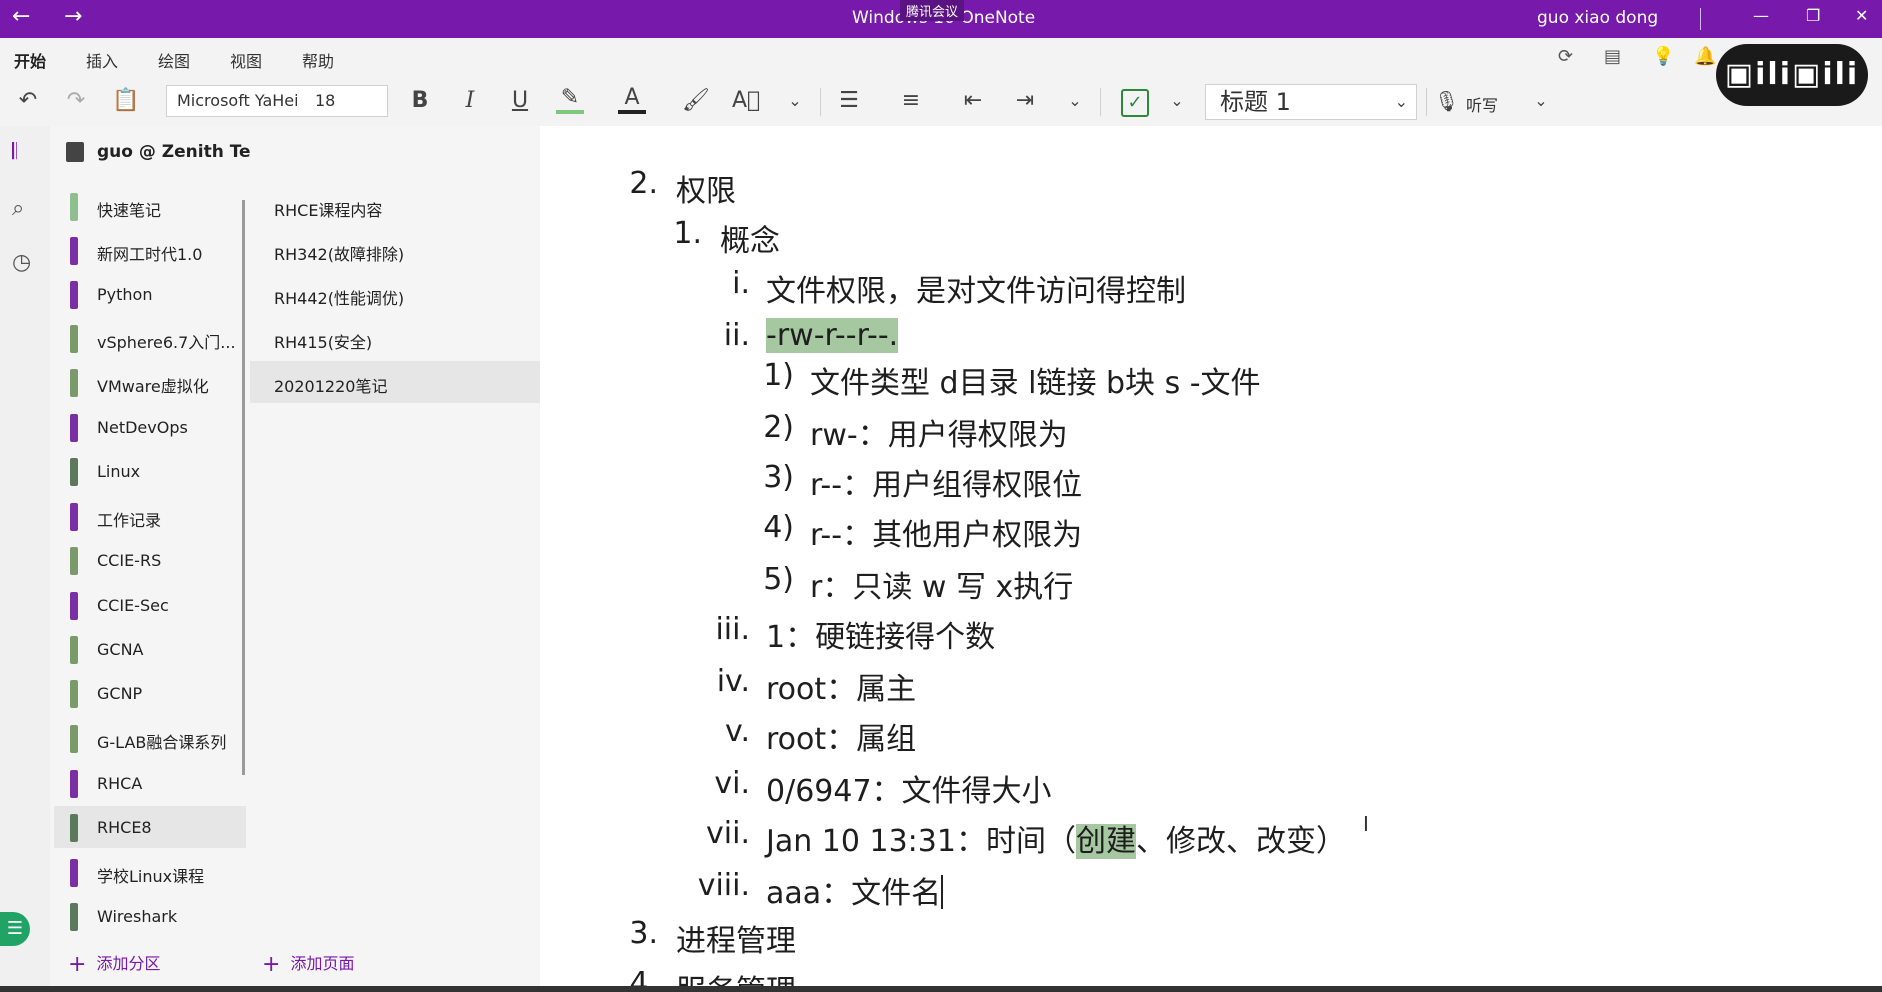  I want to click on note-text-line: root：属组, so click(841, 736).